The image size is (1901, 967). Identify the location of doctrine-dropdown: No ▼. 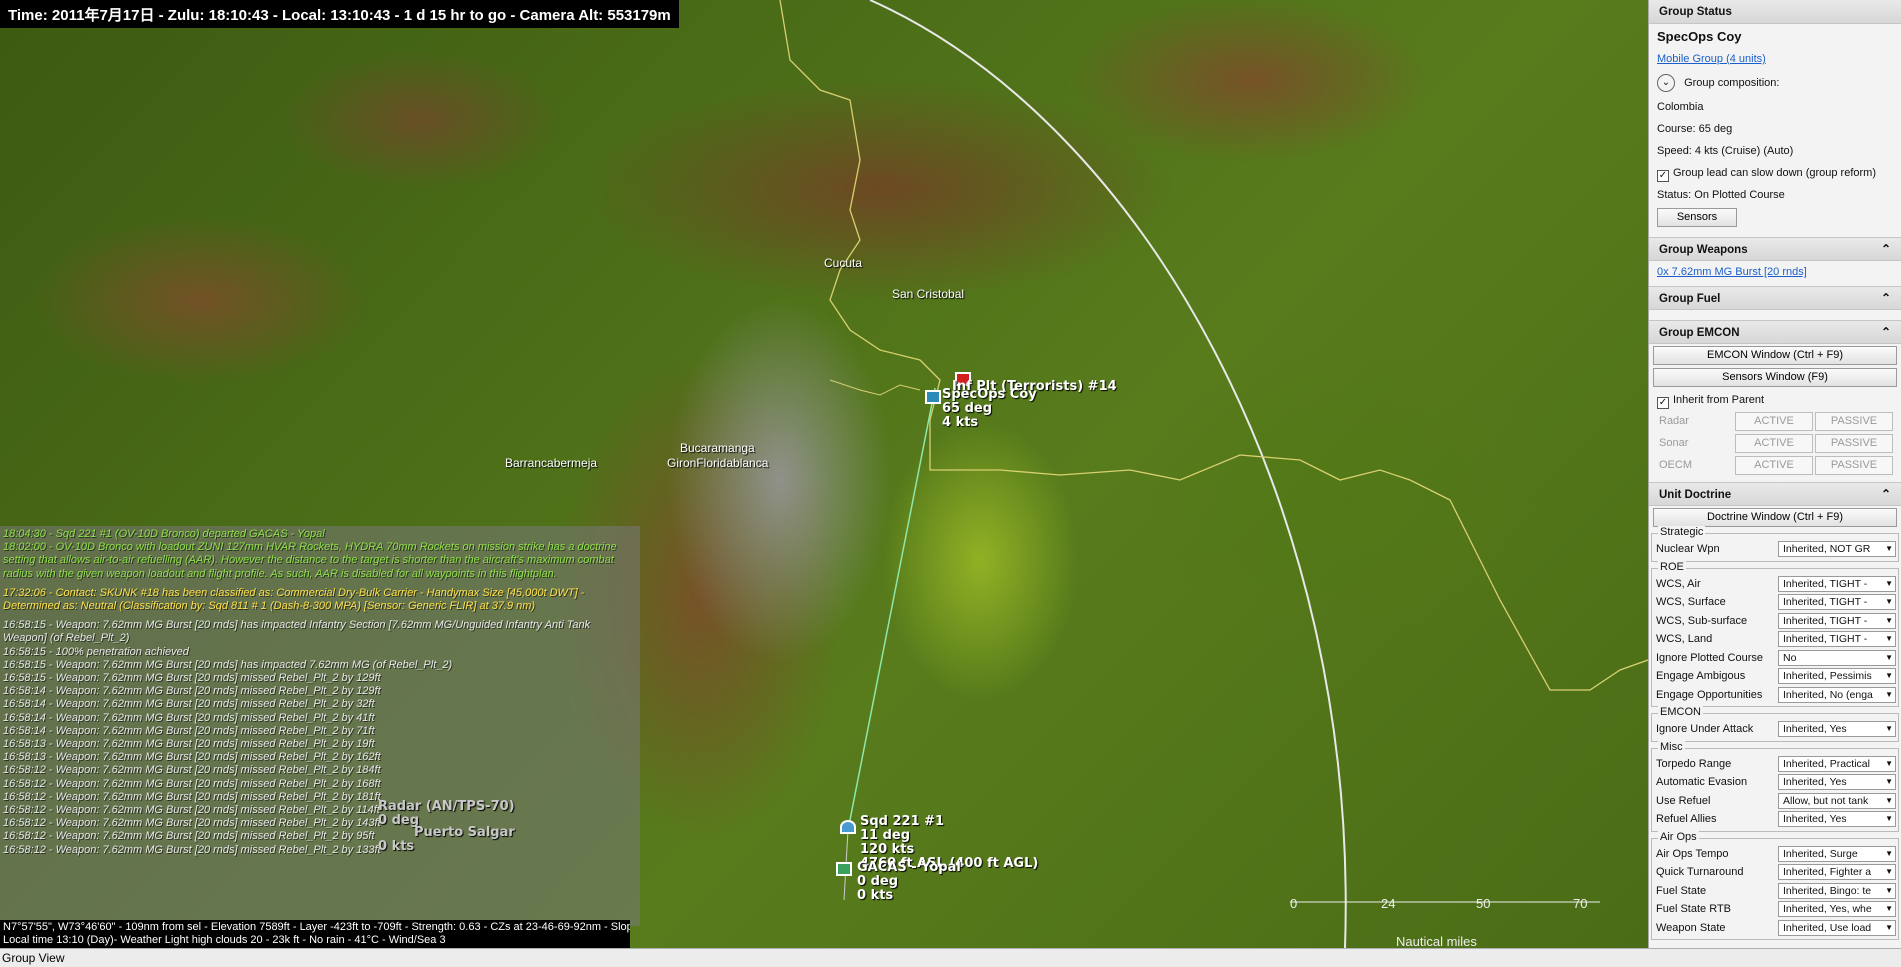
(1837, 657).